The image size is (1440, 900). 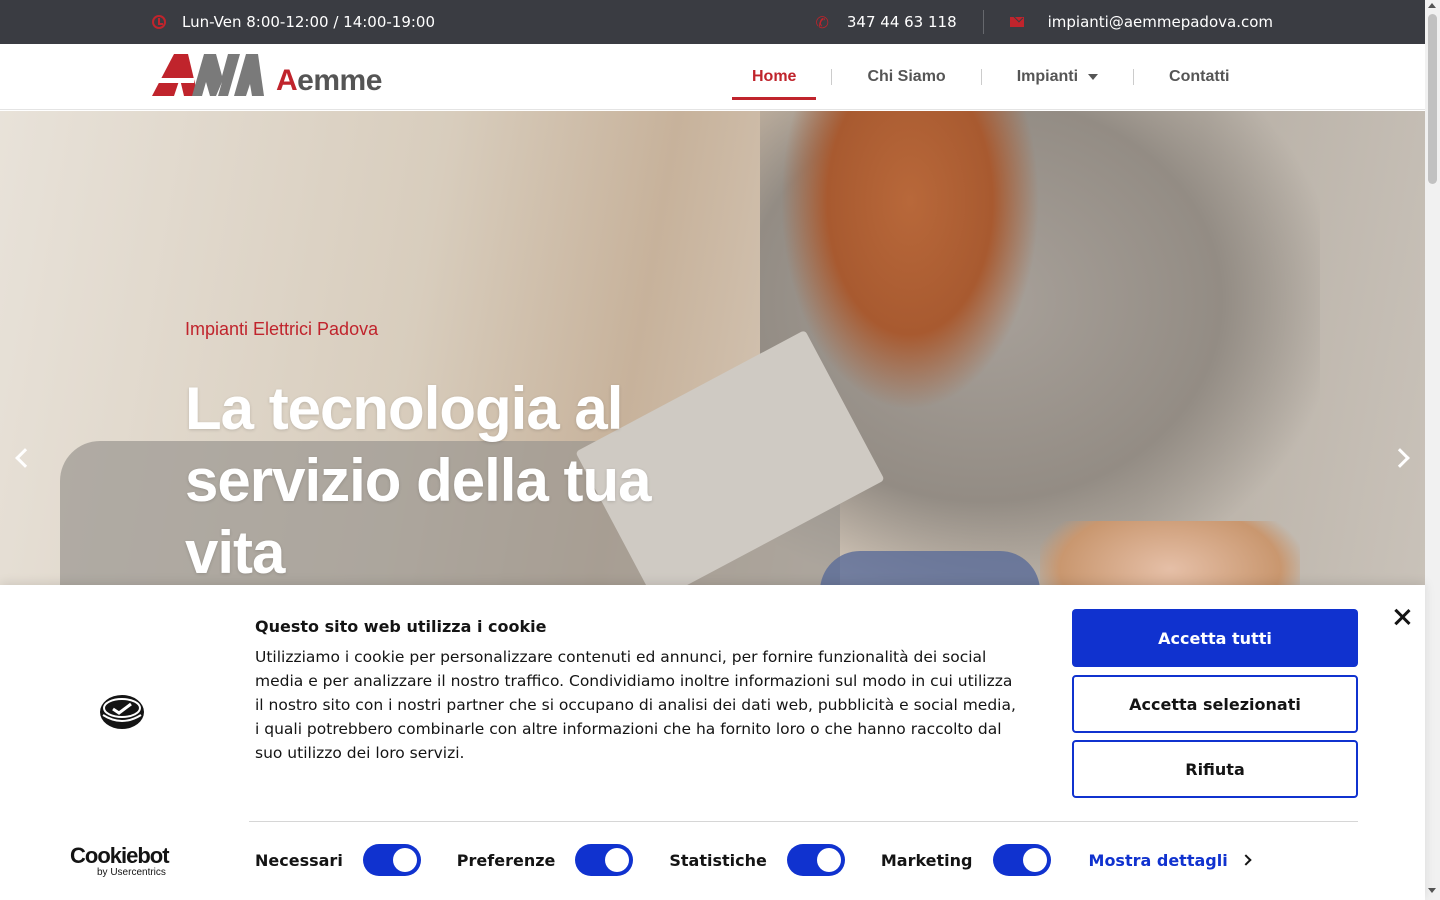 What do you see at coordinates (1170, 860) in the screenshot?
I see `show-details-link: Mostra dettagli` at bounding box center [1170, 860].